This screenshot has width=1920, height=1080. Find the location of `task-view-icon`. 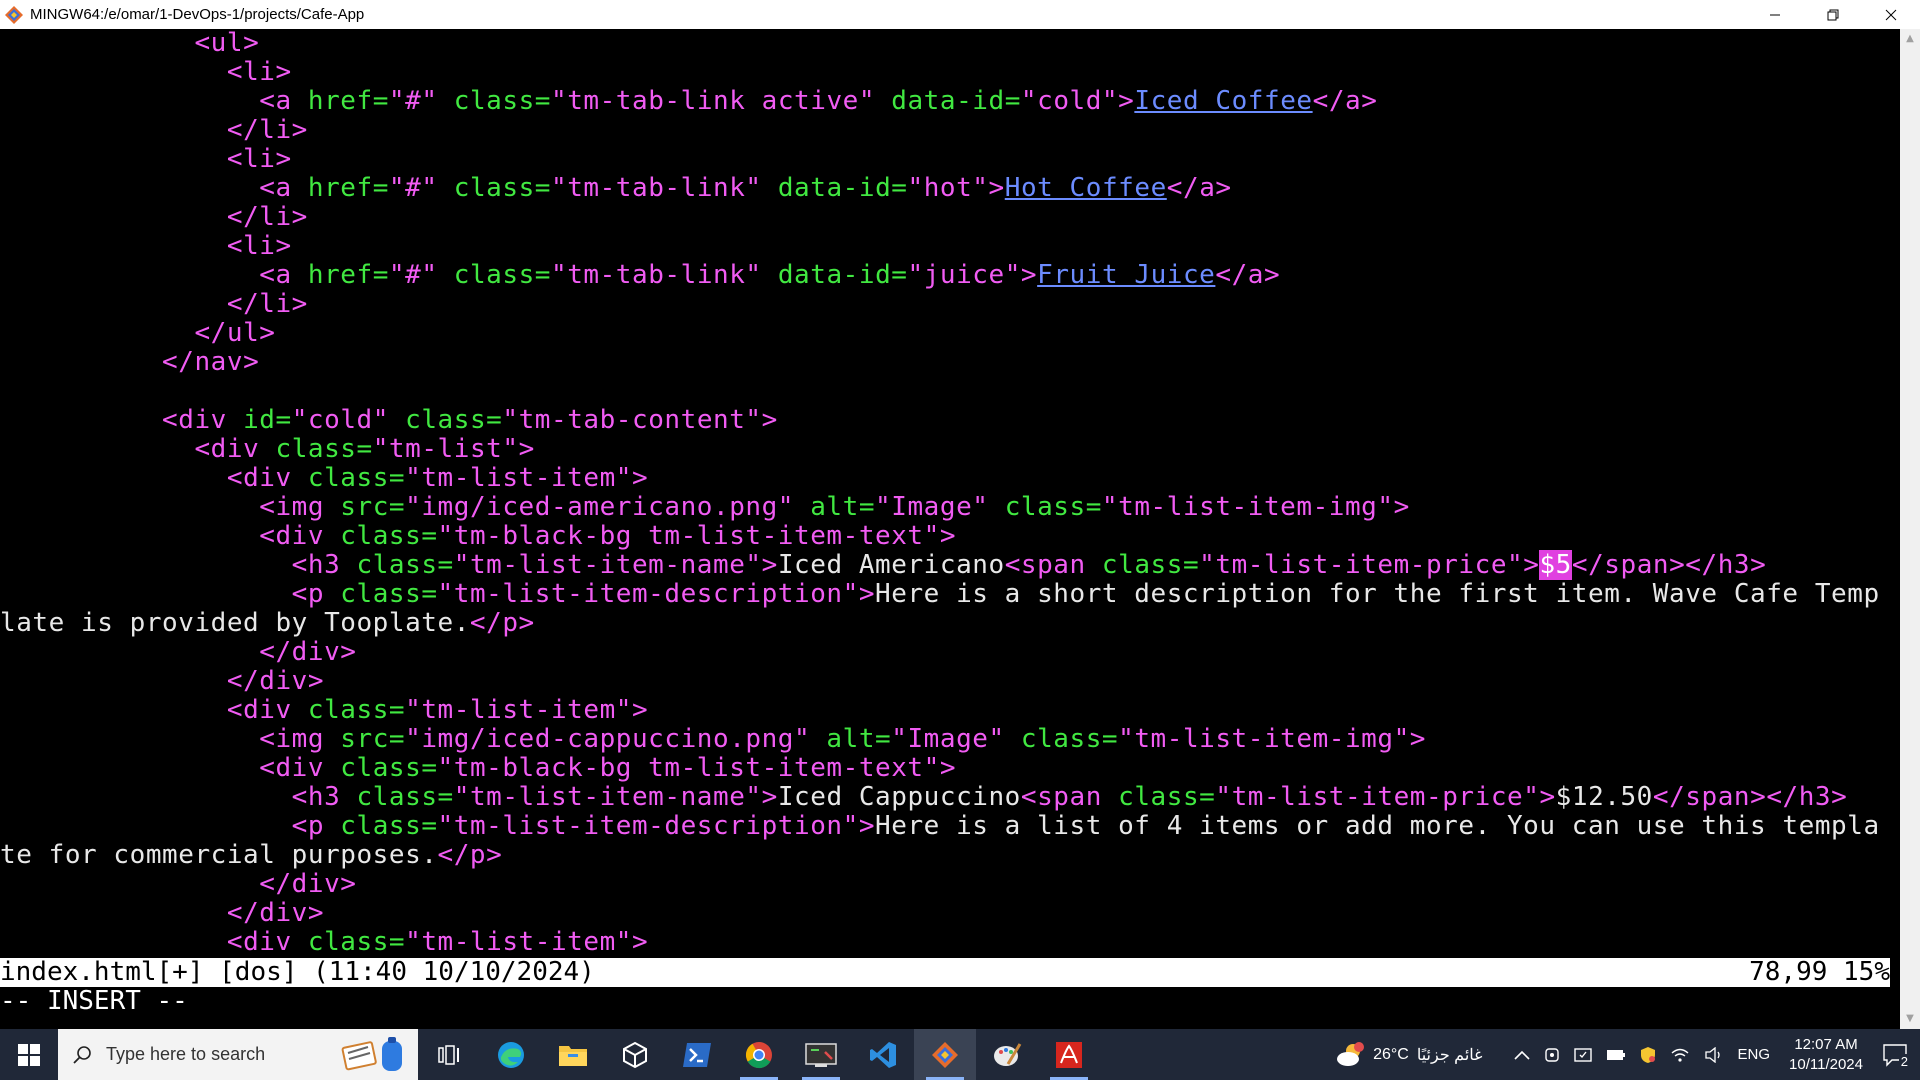

task-view-icon is located at coordinates (449, 1054).